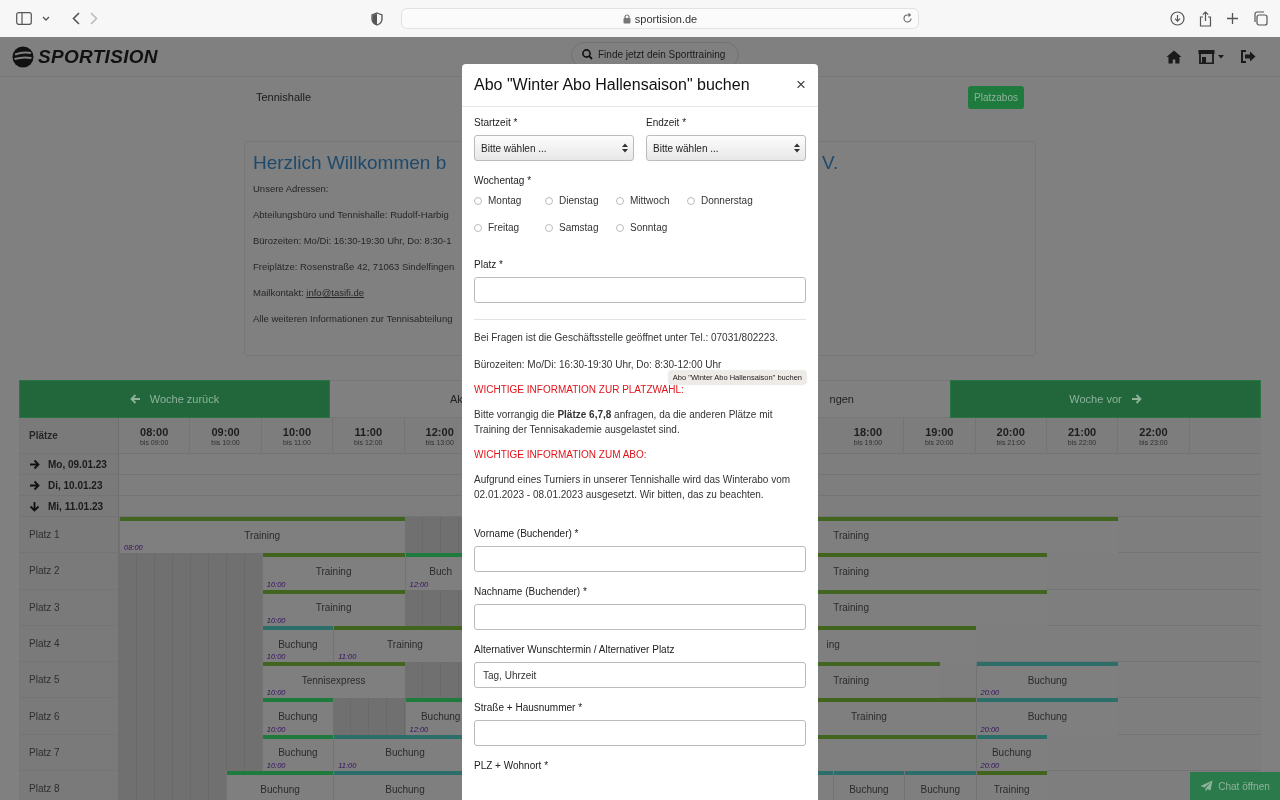 The width and height of the screenshot is (1280, 800). Describe the element at coordinates (1260, 18) in the screenshot. I see `tabs-overview-icon` at that location.